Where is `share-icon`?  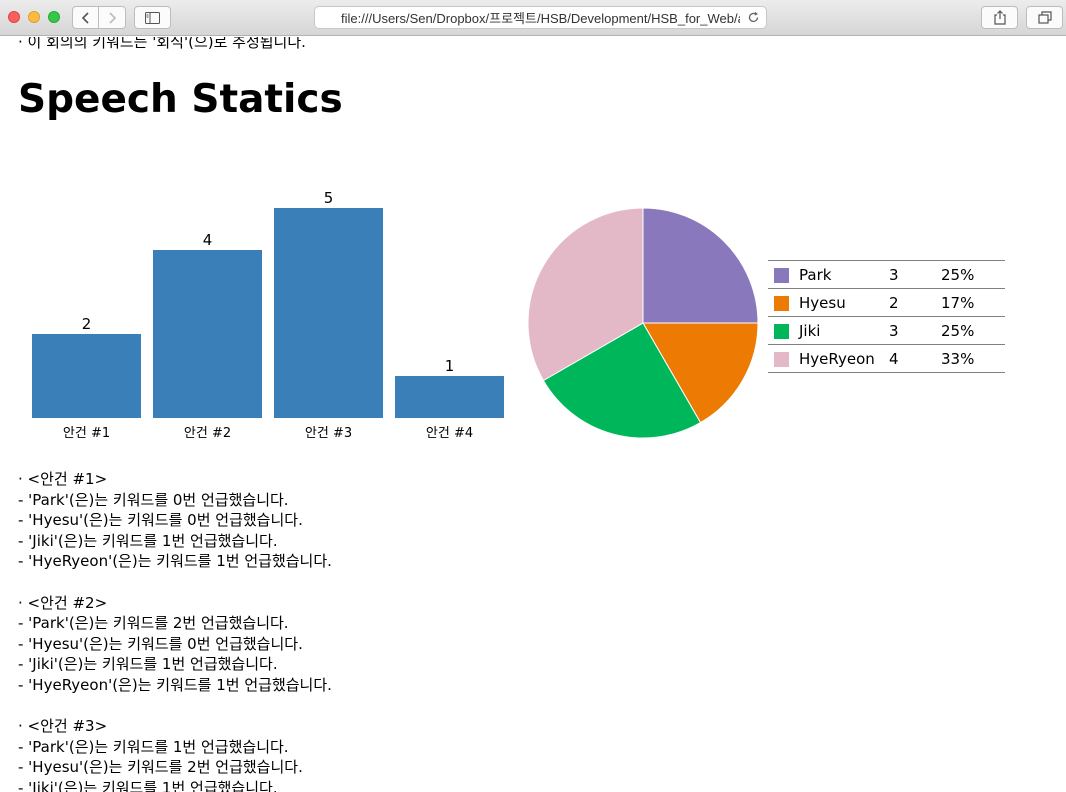
share-icon is located at coordinates (999, 17).